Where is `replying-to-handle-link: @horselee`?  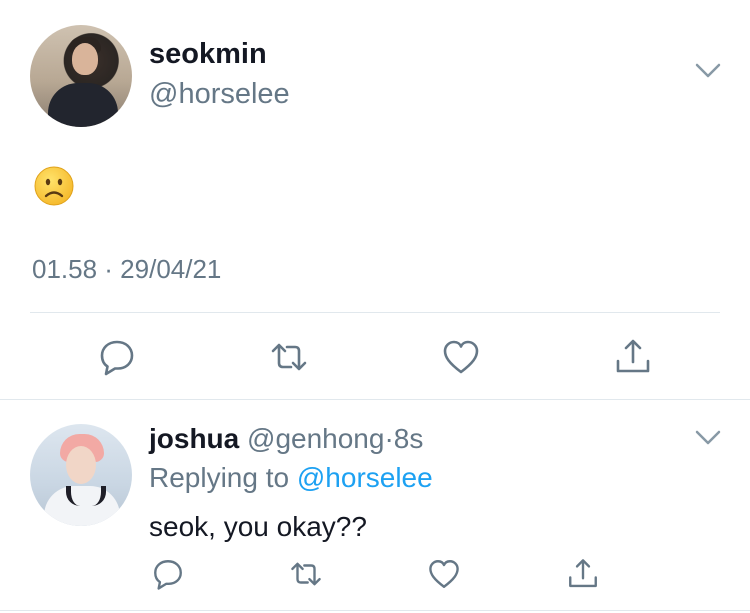 replying-to-handle-link: @horselee is located at coordinates (365, 477).